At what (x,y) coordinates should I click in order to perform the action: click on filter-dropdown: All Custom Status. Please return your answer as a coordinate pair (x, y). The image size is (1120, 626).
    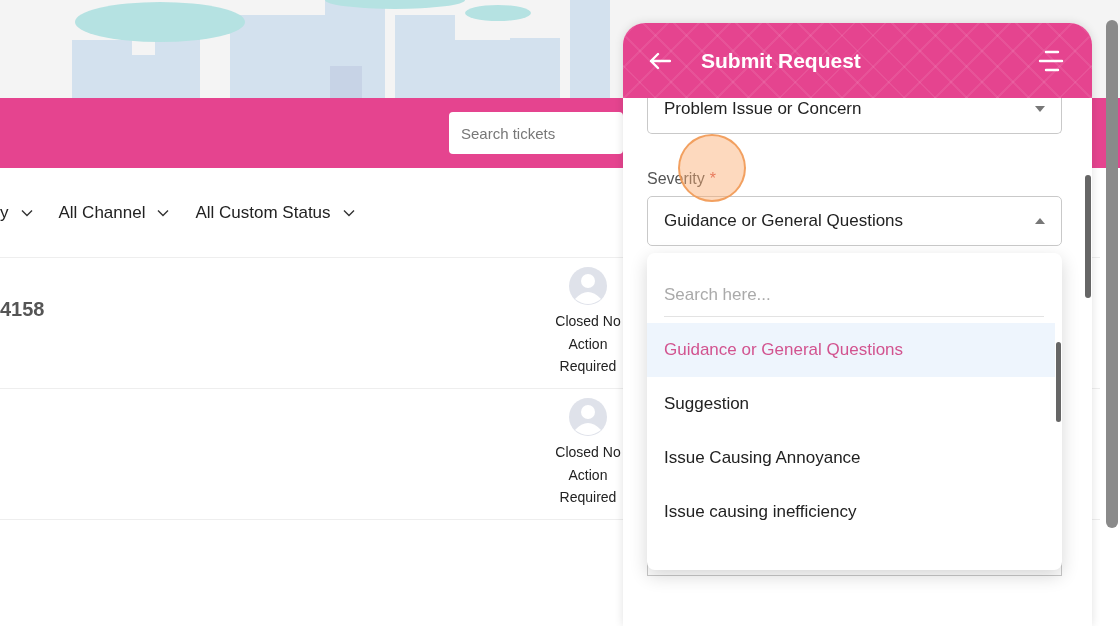
    Looking at the image, I should click on (263, 212).